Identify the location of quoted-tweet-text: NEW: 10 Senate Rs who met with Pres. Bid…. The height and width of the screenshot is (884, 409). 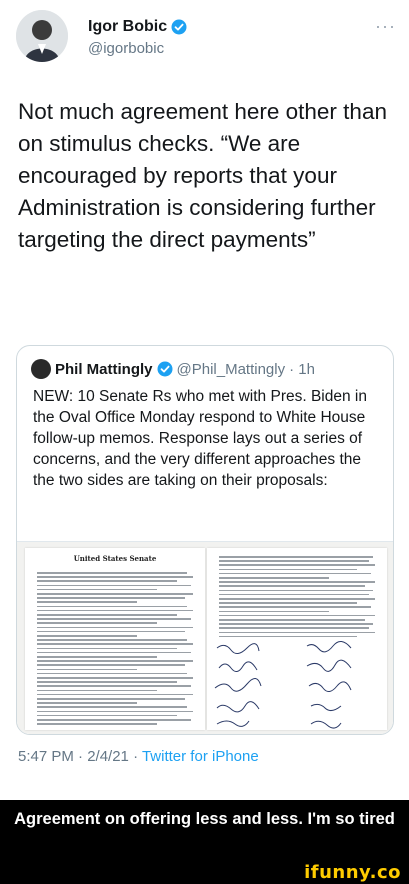
(200, 438).